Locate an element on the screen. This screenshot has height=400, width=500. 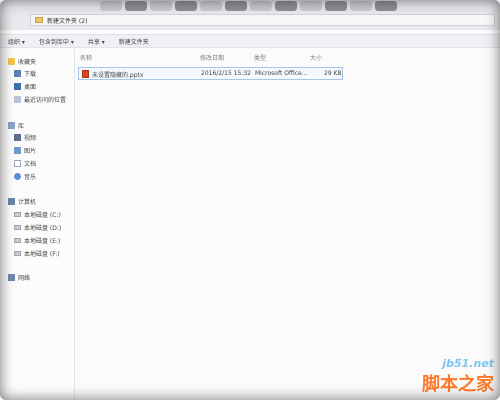
column-type: 类型 is located at coordinates (260, 57).